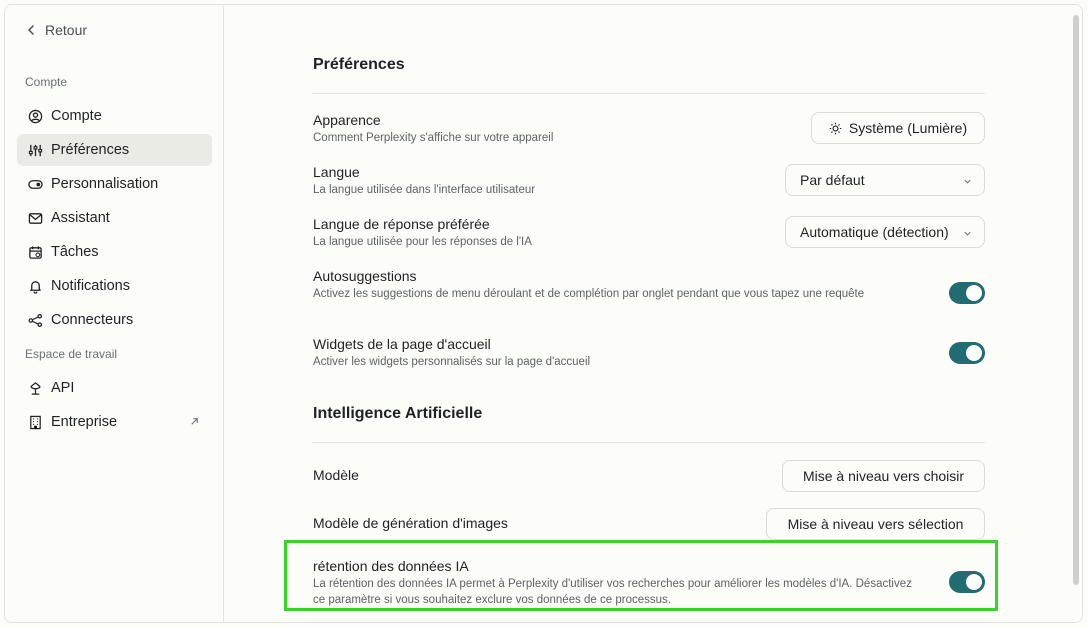 This screenshot has height=627, width=1088. Describe the element at coordinates (336, 475) in the screenshot. I see `model-title: Modèle` at that location.